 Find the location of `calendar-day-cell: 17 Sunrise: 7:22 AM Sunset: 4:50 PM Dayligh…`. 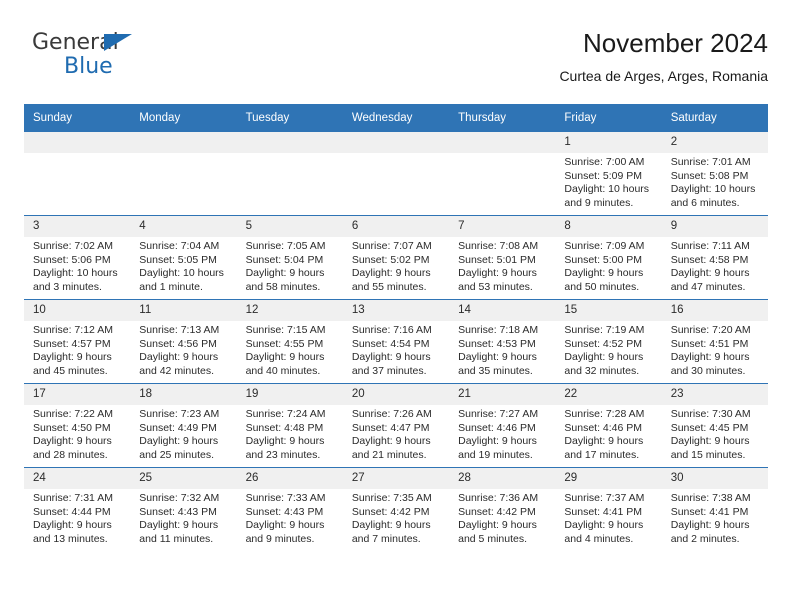

calendar-day-cell: 17 Sunrise: 7:22 AM Sunset: 4:50 PM Dayligh… is located at coordinates (77, 425).